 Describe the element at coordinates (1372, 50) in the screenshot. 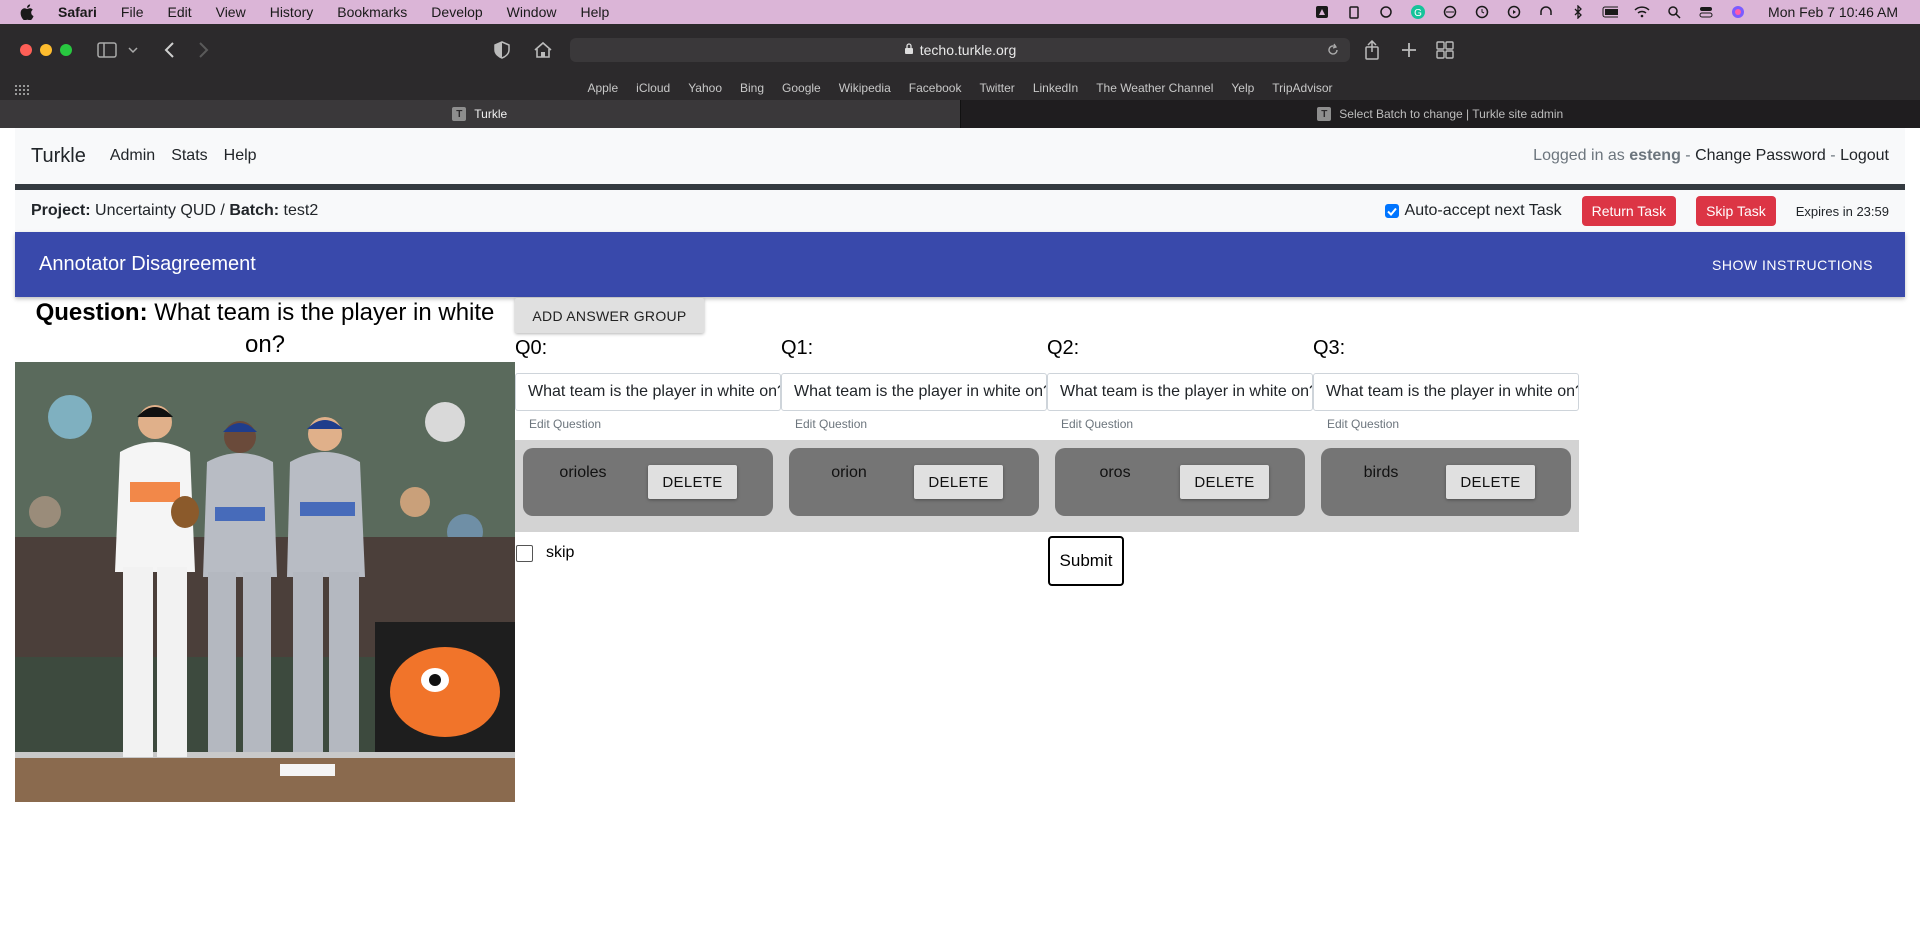

I see `share-icon` at that location.